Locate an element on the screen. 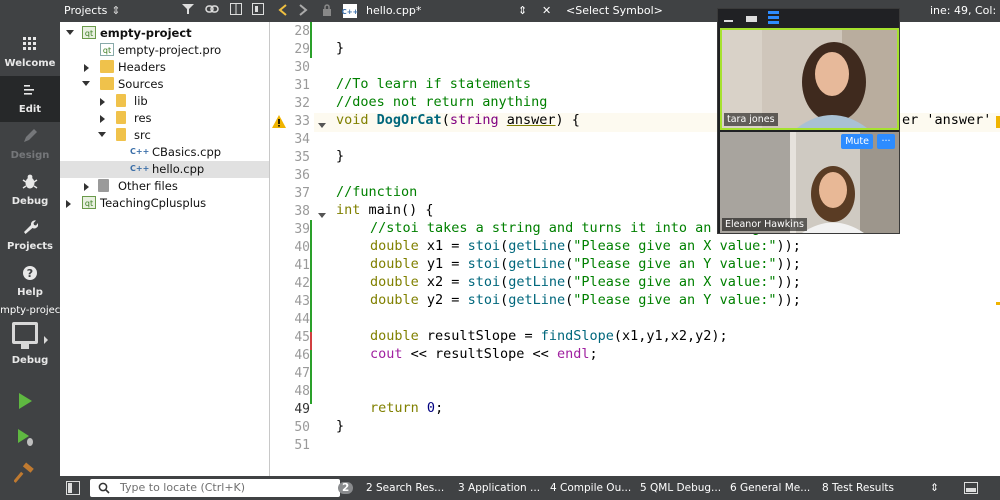  type: int is located at coordinates (348, 210).